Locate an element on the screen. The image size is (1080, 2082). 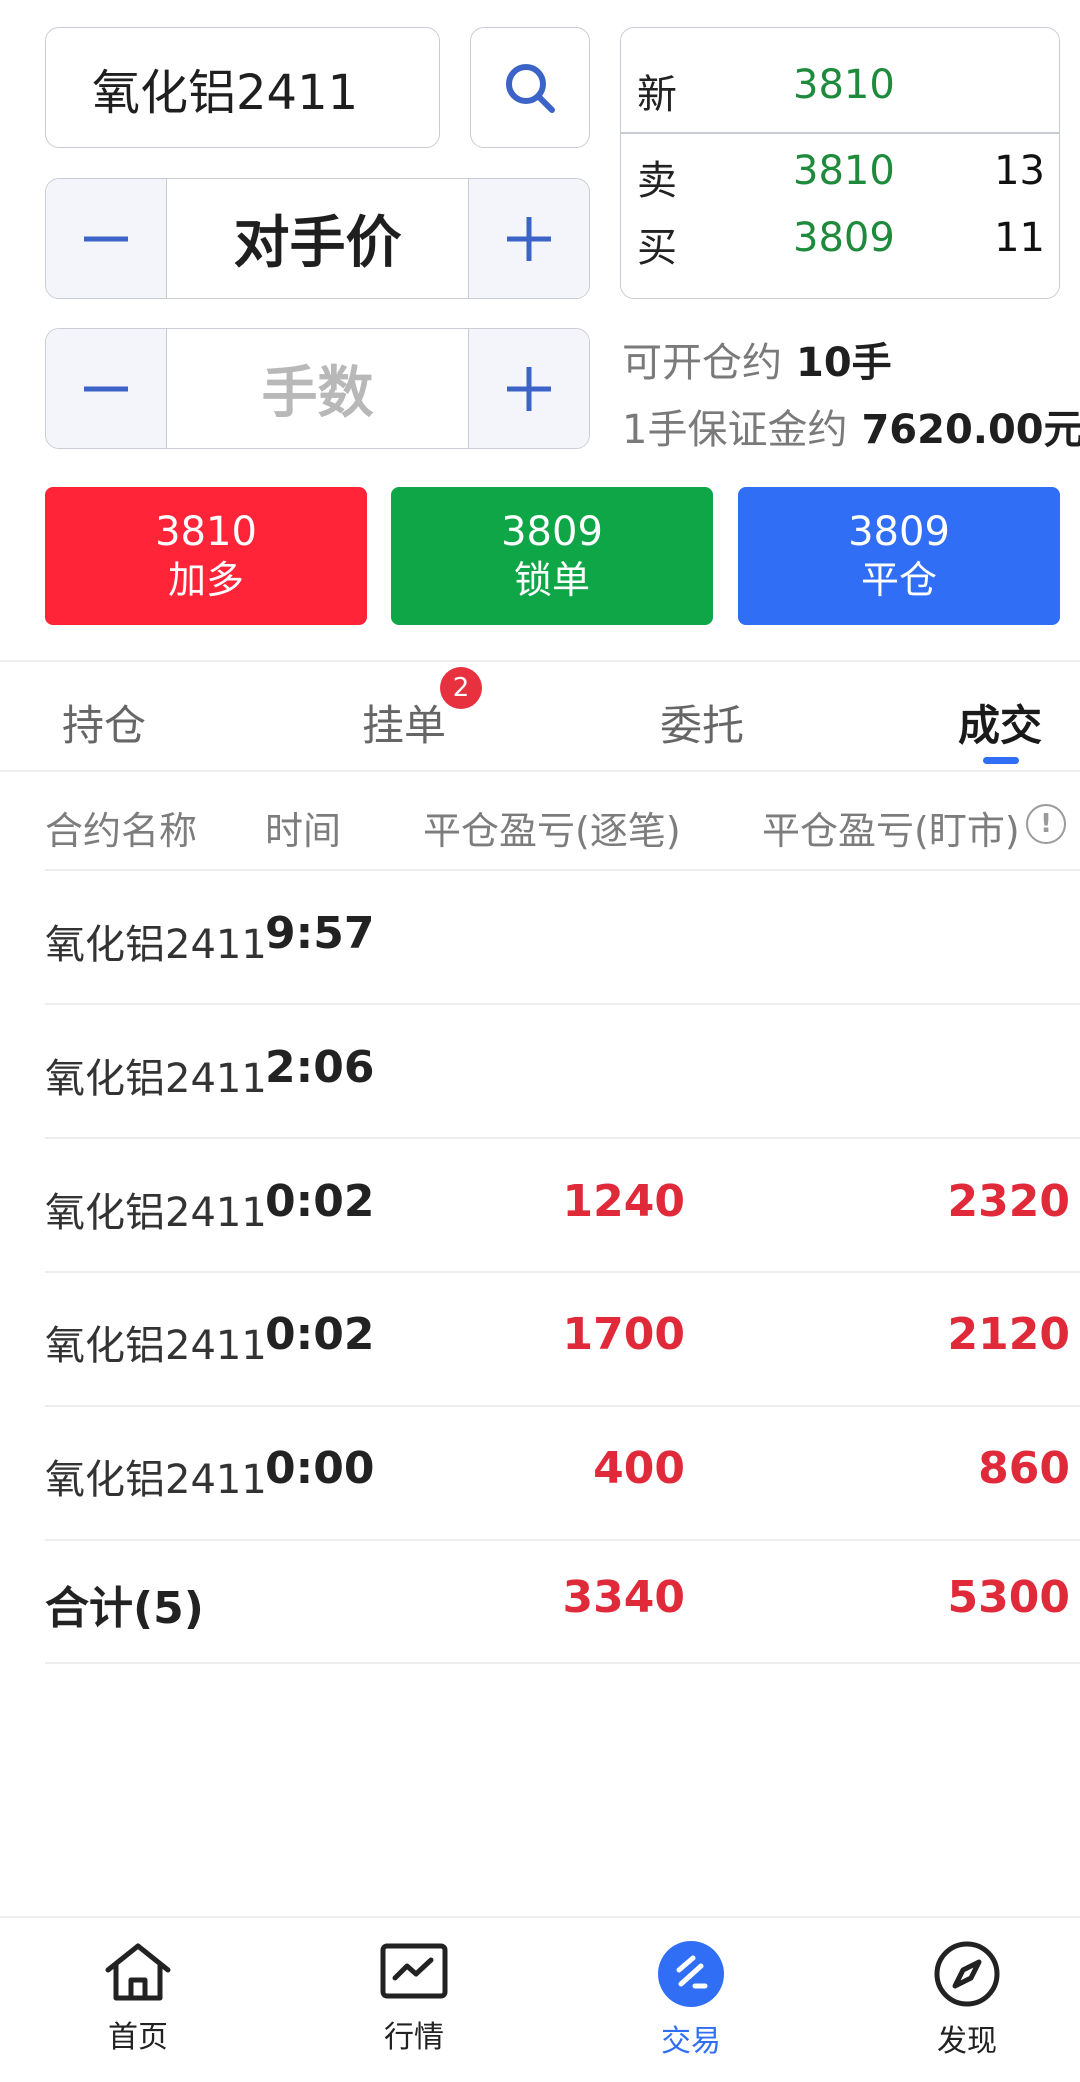
can-open-info: 可开仓约 10手 is located at coordinates (757, 359).